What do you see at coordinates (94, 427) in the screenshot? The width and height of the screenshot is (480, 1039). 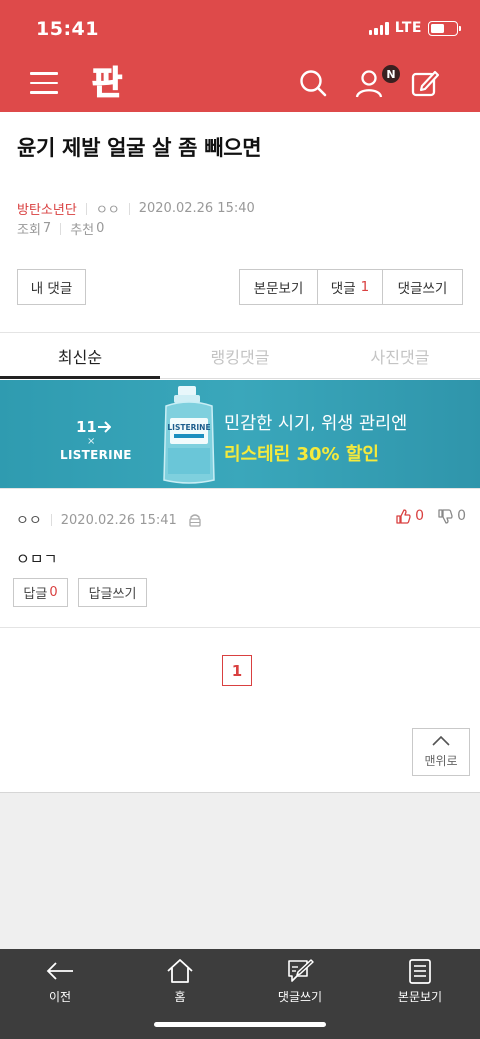 I see `ad-11st-logo: 11` at bounding box center [94, 427].